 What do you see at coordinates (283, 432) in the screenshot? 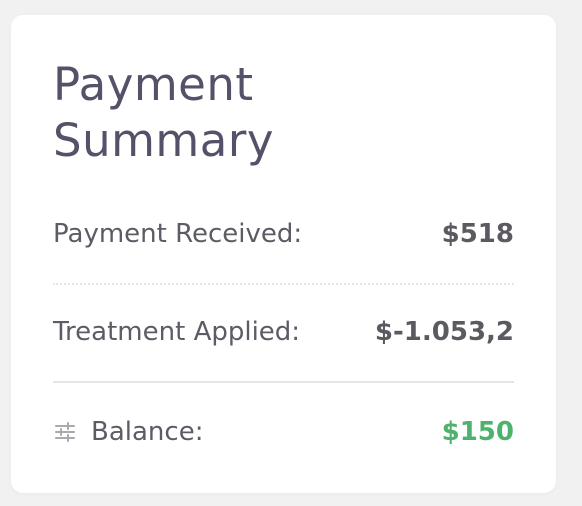
I see `balance-row: Balance: $150` at bounding box center [283, 432].